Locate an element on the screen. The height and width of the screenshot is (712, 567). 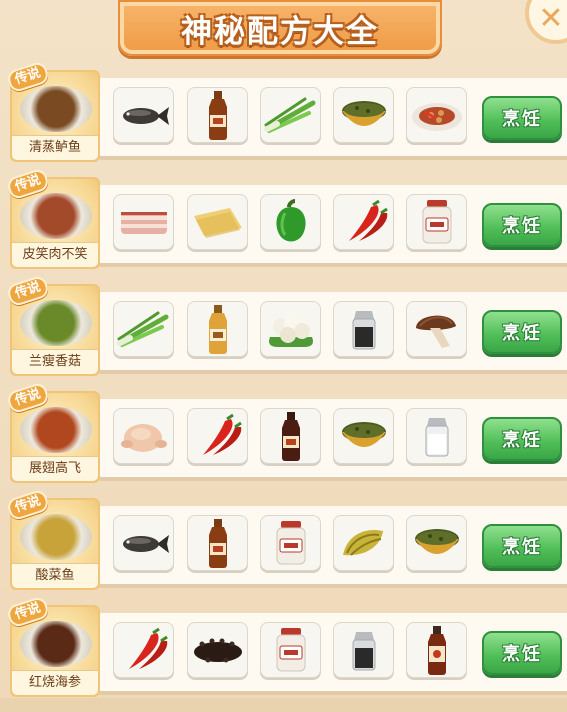
dish-card: 皮笑肉不笑 传说 is located at coordinates (52, 218).